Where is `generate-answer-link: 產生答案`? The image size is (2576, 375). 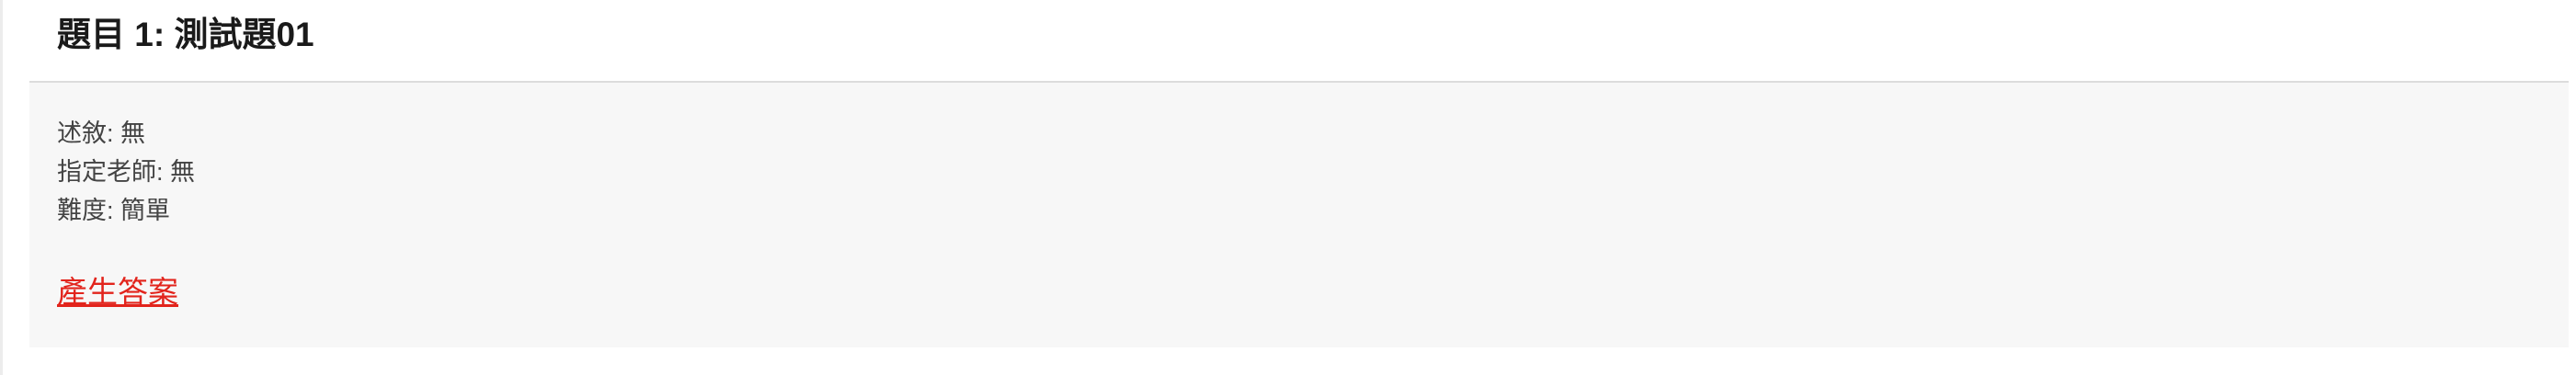 generate-answer-link: 產生答案 is located at coordinates (117, 292).